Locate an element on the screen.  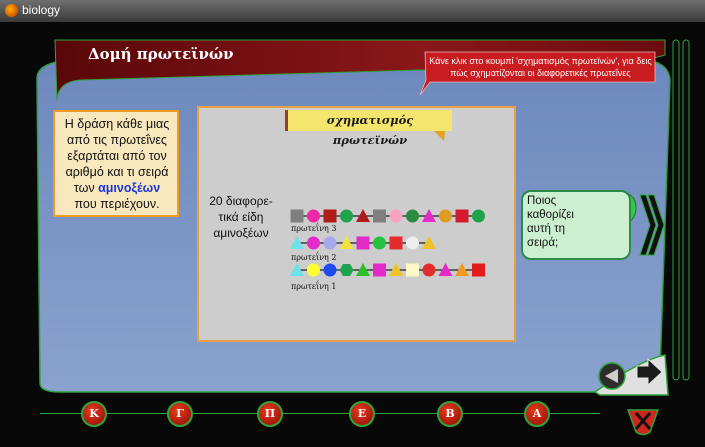
nav-button-a: Α is located at coordinates (537, 414).